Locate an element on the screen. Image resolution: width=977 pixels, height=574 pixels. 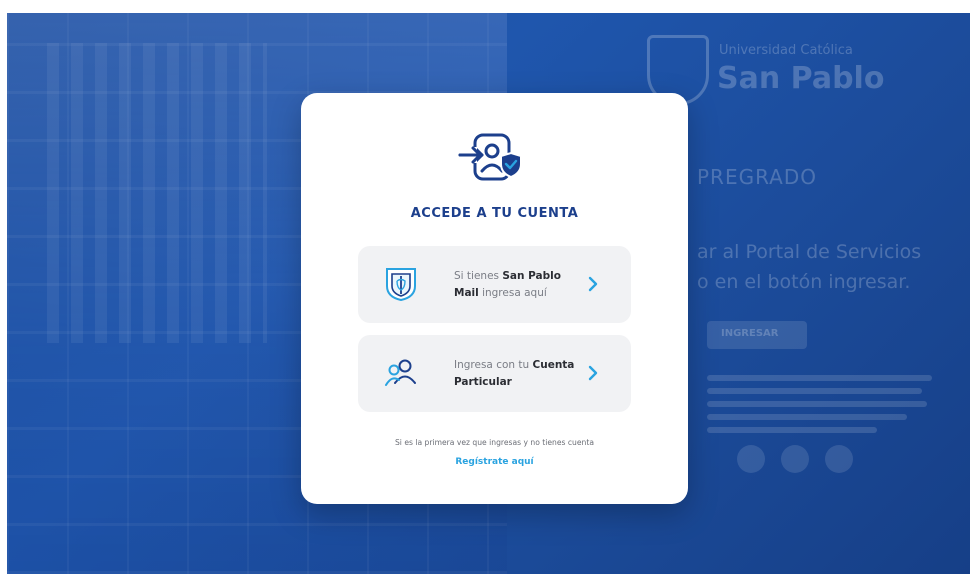
background-portal-line1: ar al Portal de Servicios is located at coordinates (809, 252).